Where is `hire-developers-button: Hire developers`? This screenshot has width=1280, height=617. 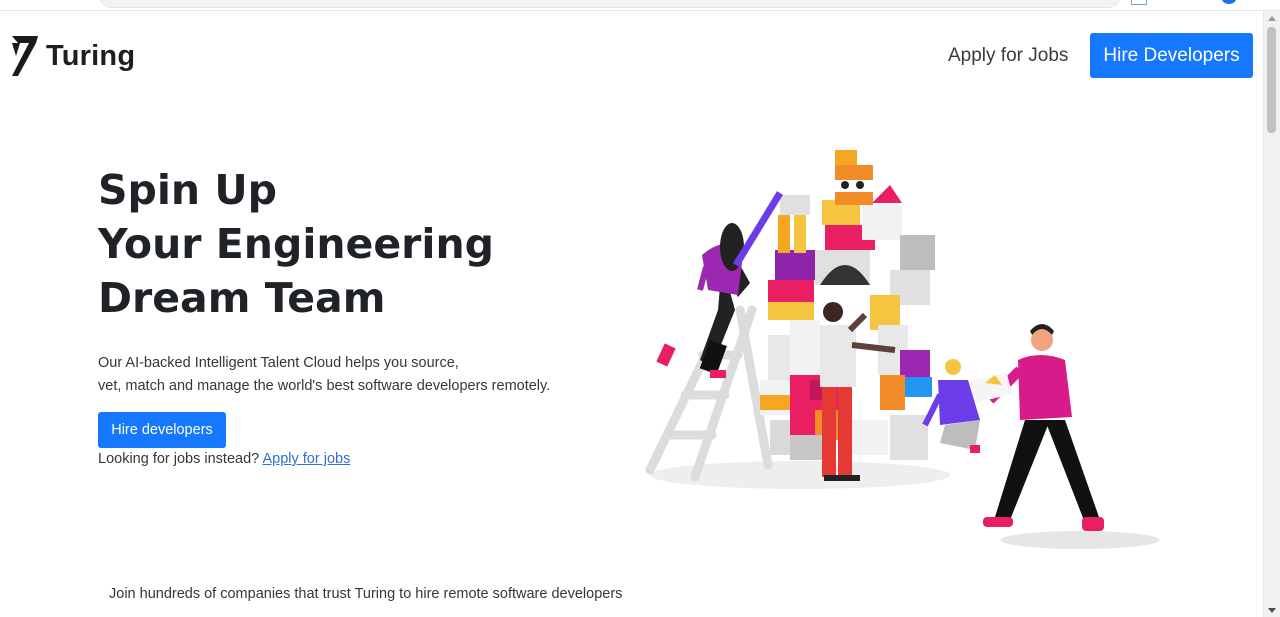 hire-developers-button: Hire developers is located at coordinates (162, 430).